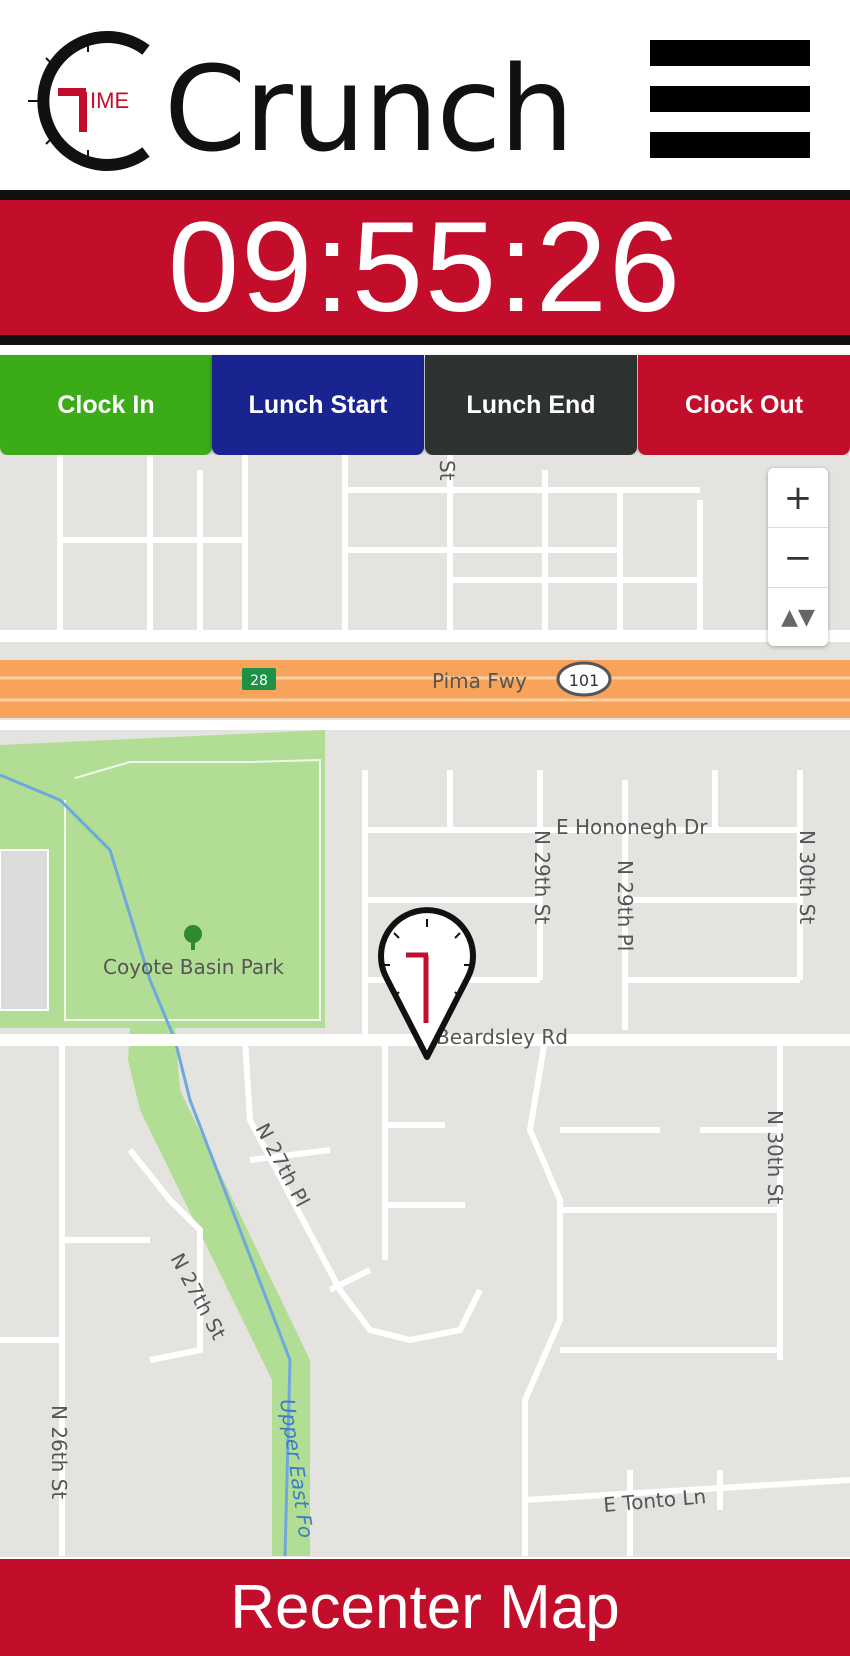 Image resolution: width=850 pixels, height=1656 pixels. Describe the element at coordinates (109, 100) in the screenshot. I see `logo-small-text: IME` at that location.